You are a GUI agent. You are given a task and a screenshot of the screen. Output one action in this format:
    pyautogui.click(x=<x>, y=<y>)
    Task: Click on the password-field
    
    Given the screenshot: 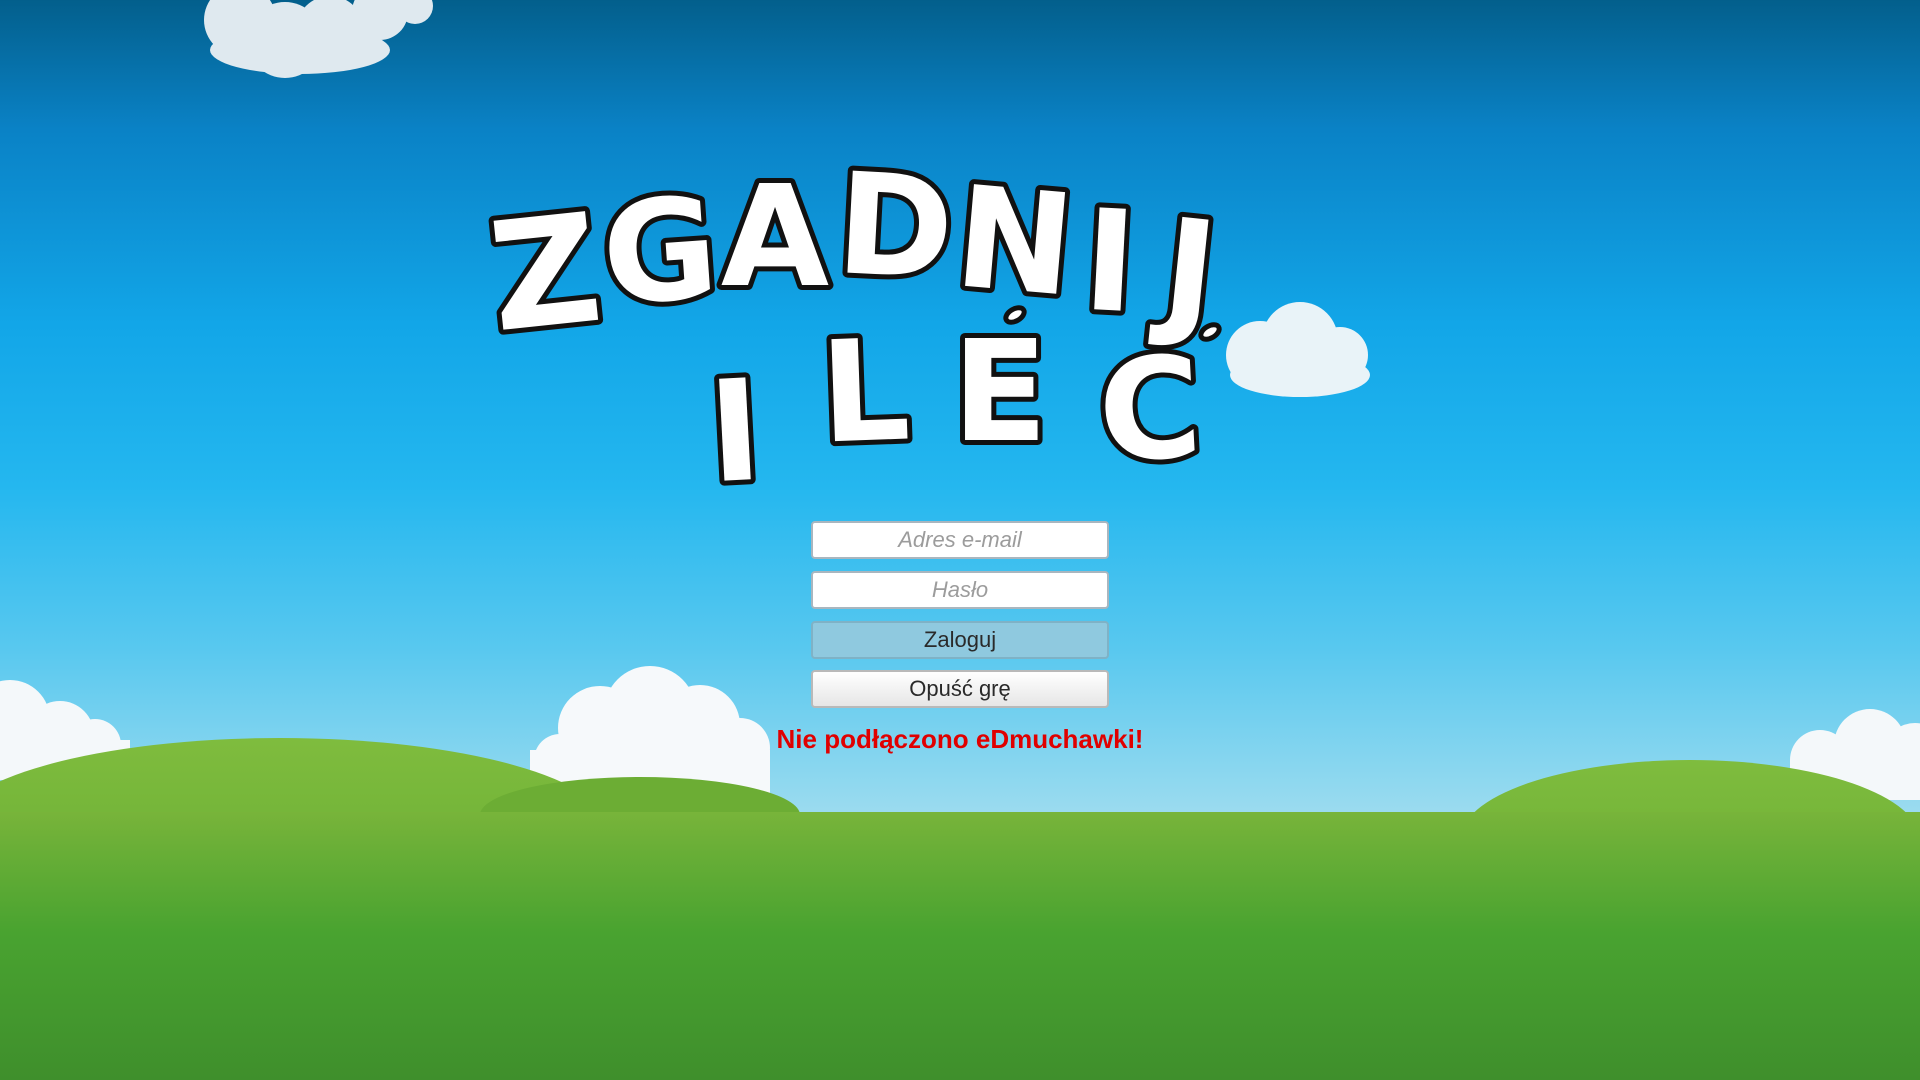 What is the action you would take?
    pyautogui.click(x=960, y=590)
    